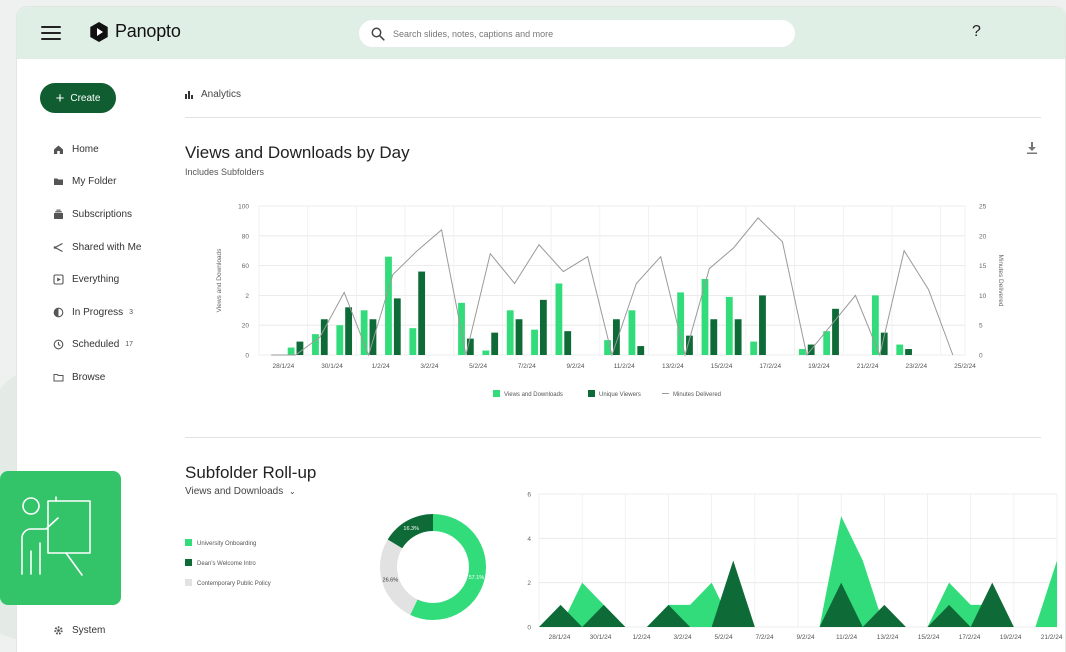 Image resolution: width=1066 pixels, height=652 pixels. What do you see at coordinates (868, 366) in the screenshot?
I see `x-tick-label: 21/2/24` at bounding box center [868, 366].